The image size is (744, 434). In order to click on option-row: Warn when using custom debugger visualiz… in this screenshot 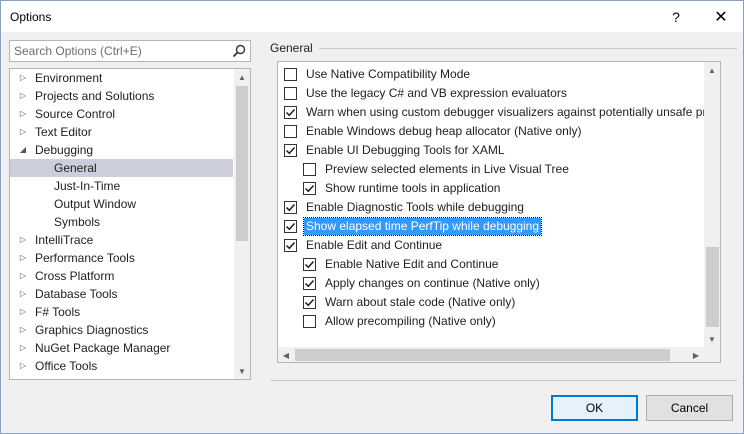, I will do `click(499, 112)`.